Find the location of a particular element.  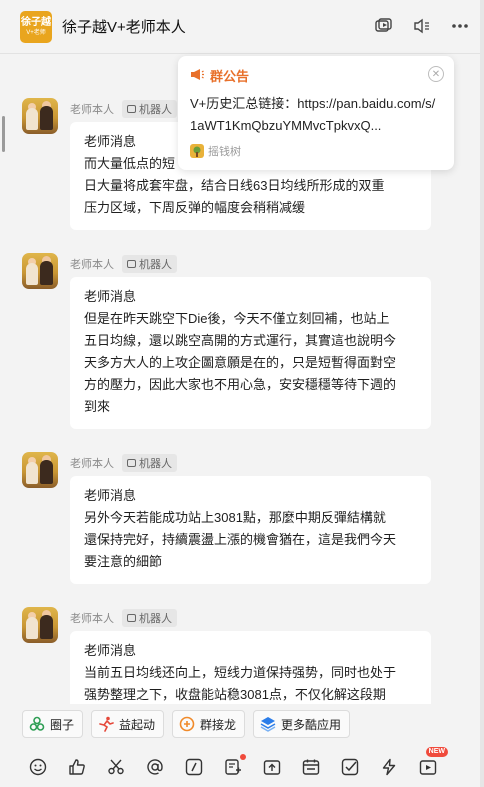

lightning-icon is located at coordinates (389, 767).